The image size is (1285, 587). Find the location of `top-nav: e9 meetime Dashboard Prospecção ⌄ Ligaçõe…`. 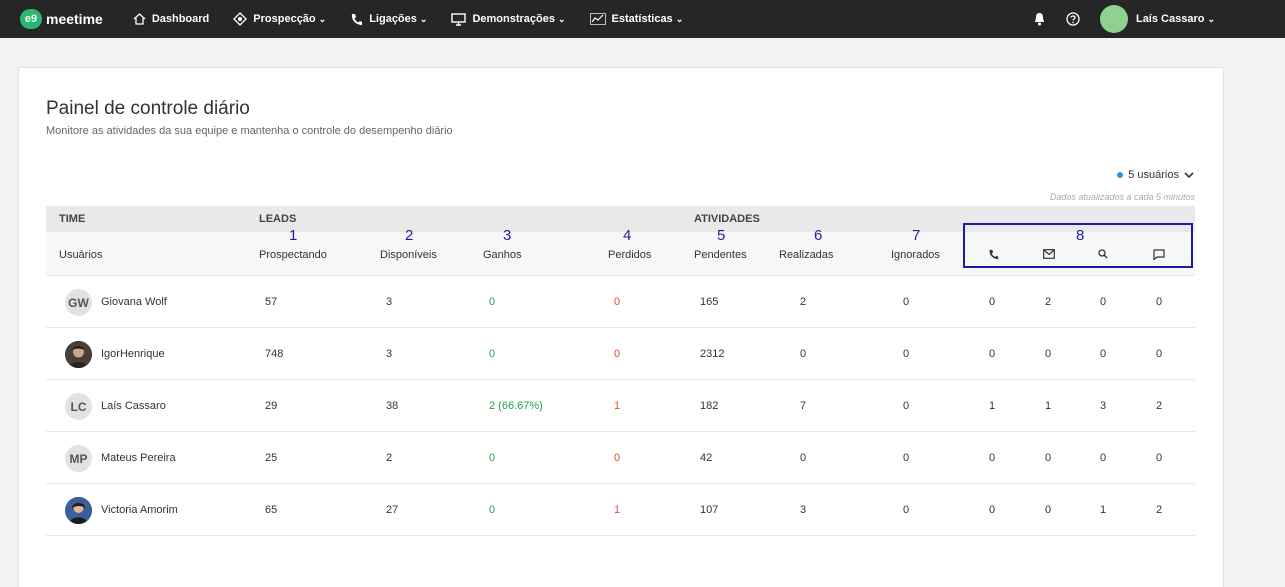

top-nav: e9 meetime Dashboard Prospecção ⌄ Ligaçõe… is located at coordinates (642, 19).